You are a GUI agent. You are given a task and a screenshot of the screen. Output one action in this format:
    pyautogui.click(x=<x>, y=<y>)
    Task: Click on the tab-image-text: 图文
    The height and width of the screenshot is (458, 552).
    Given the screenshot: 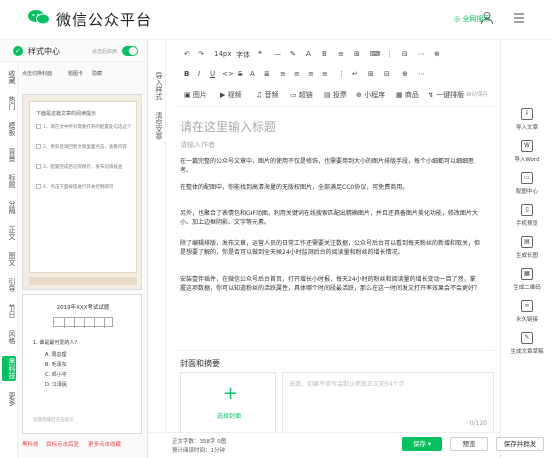 What is the action you would take?
    pyautogui.click(x=9, y=259)
    